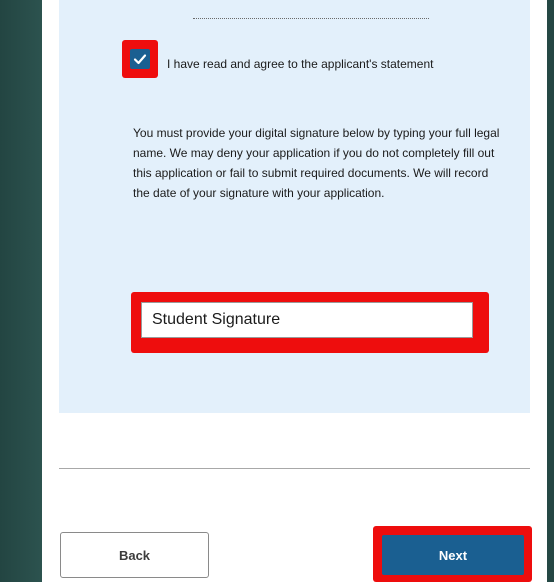 The width and height of the screenshot is (554, 582). I want to click on dotted-divider, so click(311, 18).